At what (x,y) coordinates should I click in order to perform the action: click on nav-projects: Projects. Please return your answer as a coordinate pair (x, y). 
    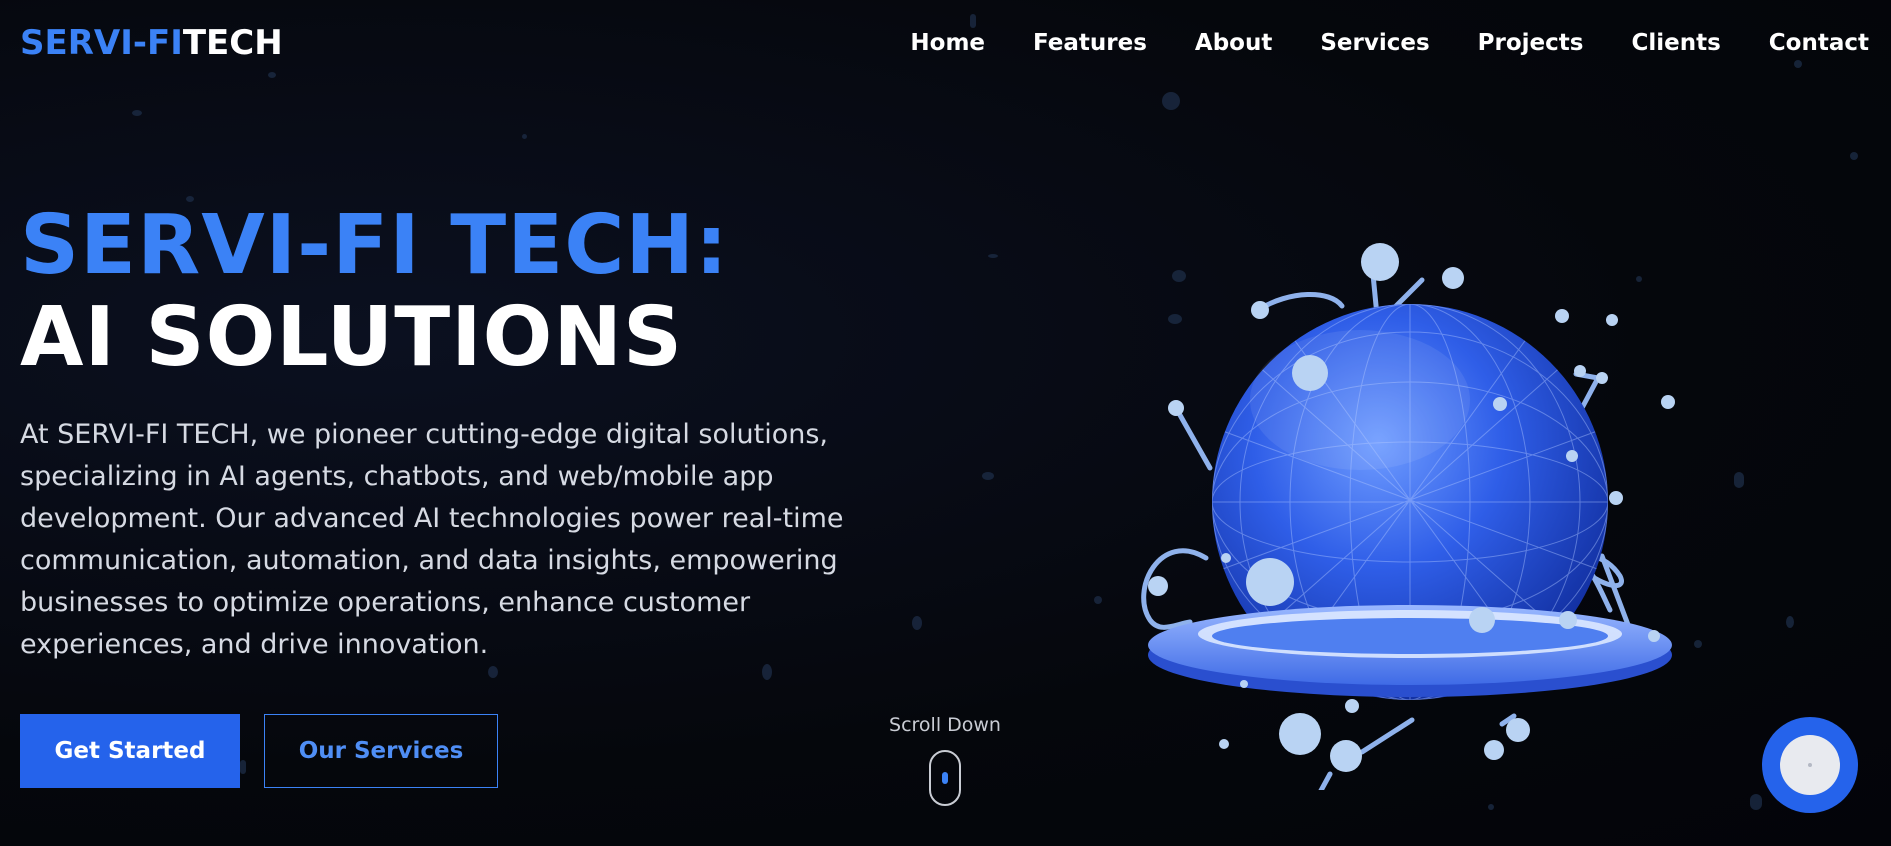
    Looking at the image, I should click on (1531, 43).